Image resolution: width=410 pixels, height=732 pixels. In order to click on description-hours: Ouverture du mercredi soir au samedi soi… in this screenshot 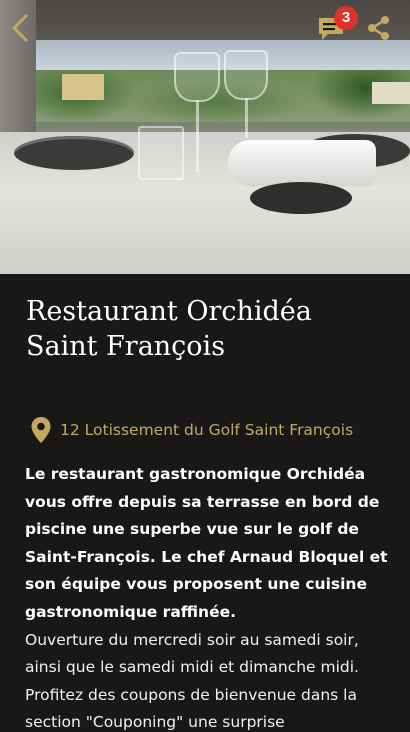, I will do `click(192, 681)`.